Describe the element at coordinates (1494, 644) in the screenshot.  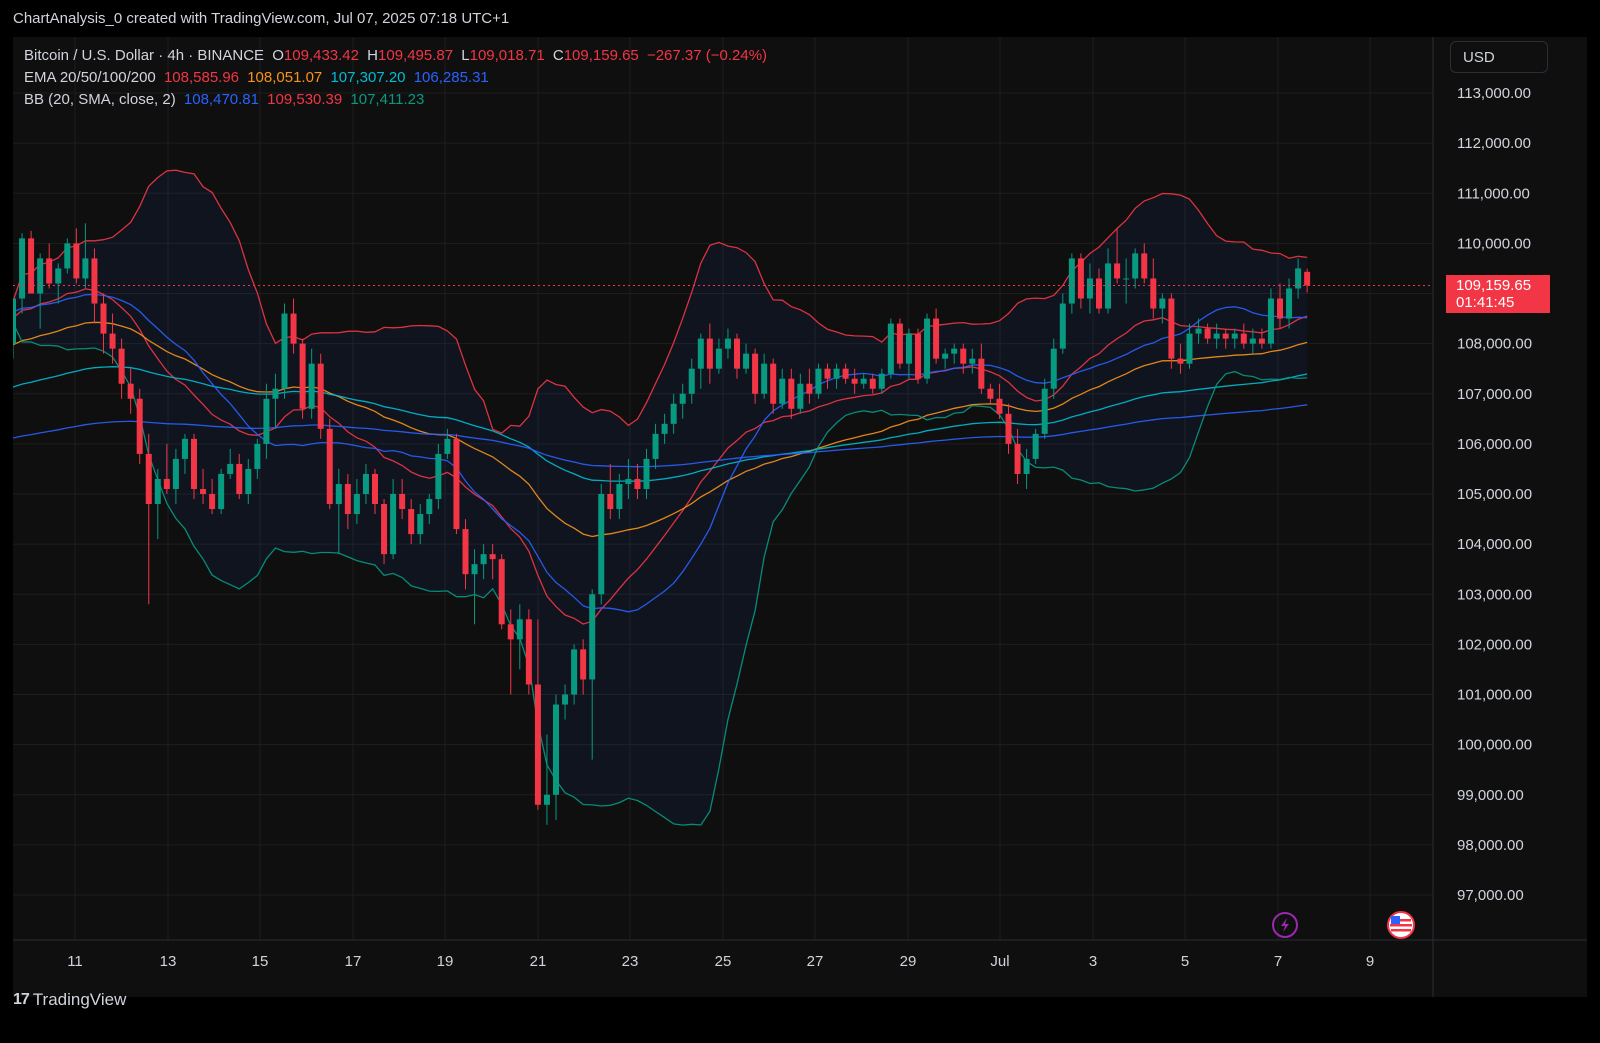
I see `price-axis-label: 102,000.00` at that location.